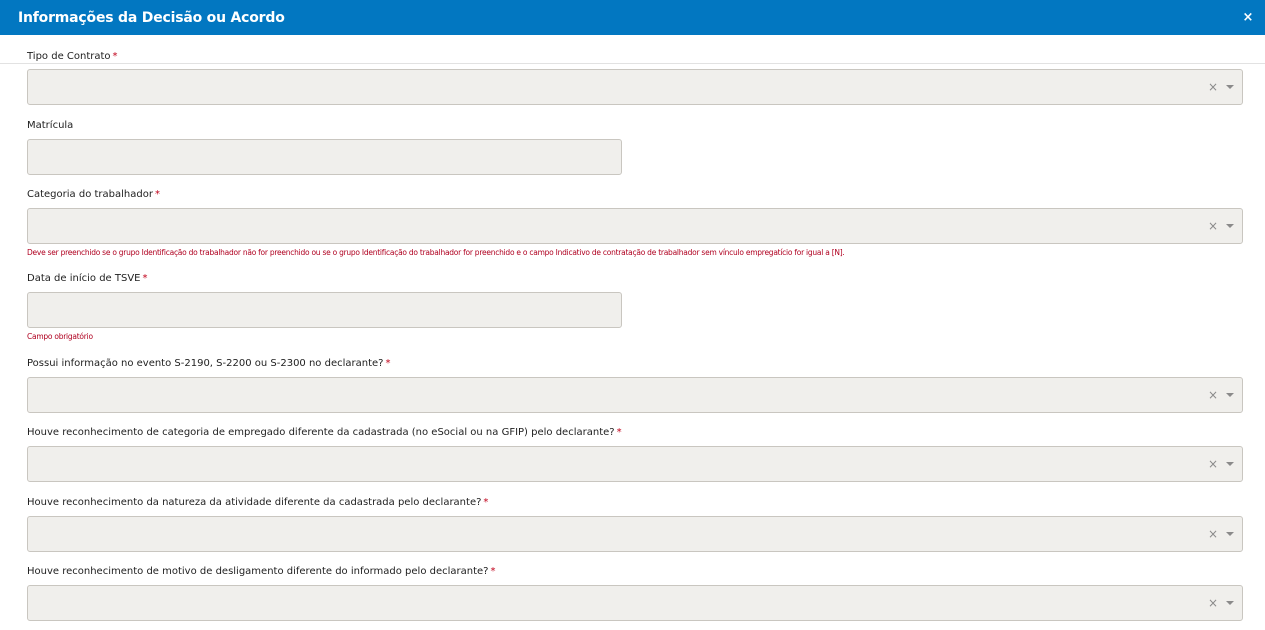 This screenshot has height=630, width=1265. I want to click on tipo-contrato-select: ×, so click(635, 87).